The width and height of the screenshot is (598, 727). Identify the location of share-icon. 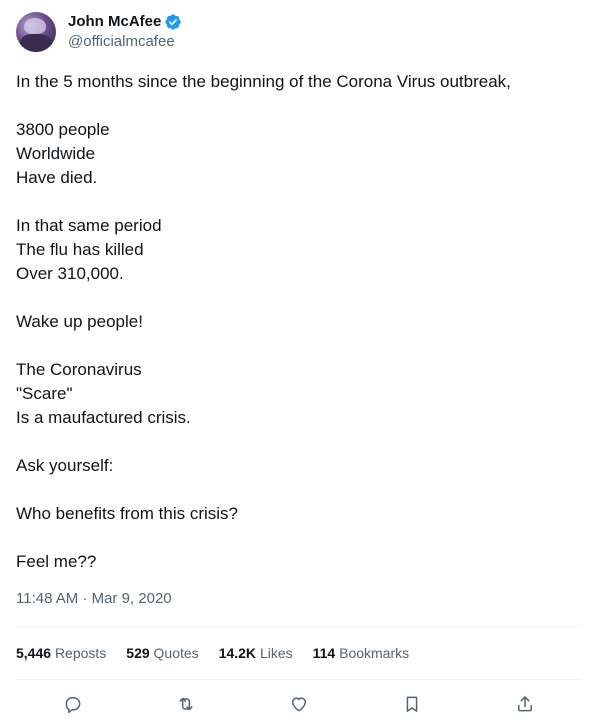
(525, 704).